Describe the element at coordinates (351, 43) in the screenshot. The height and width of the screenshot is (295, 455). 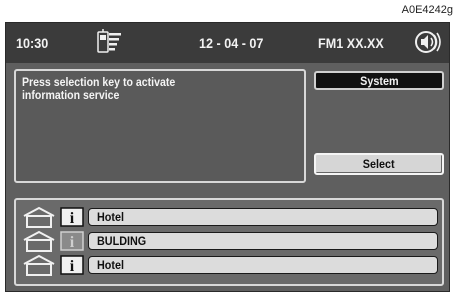
I see `radio-station: FM1 XX.XX` at that location.